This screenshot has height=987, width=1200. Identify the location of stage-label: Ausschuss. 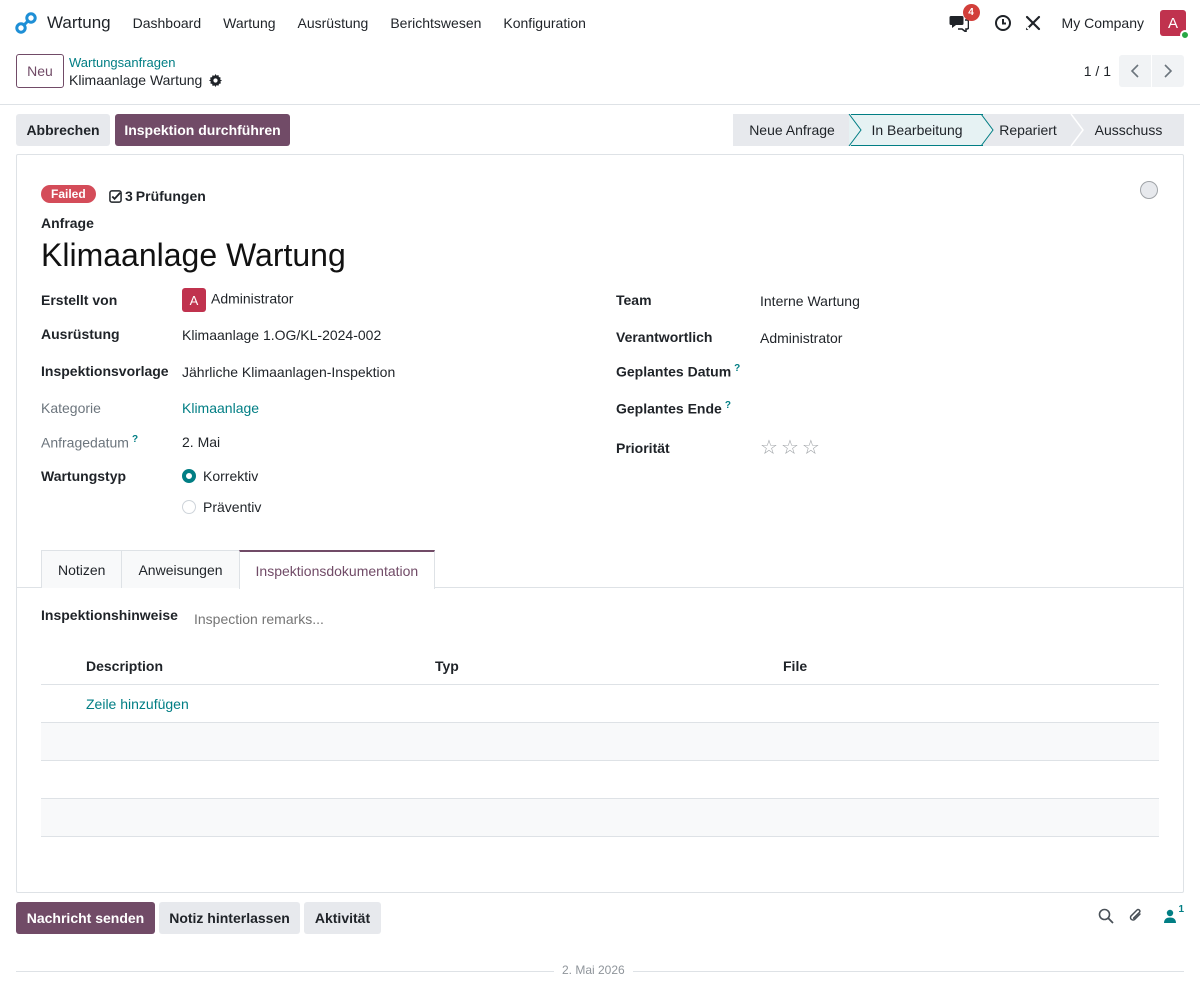
(1128, 130).